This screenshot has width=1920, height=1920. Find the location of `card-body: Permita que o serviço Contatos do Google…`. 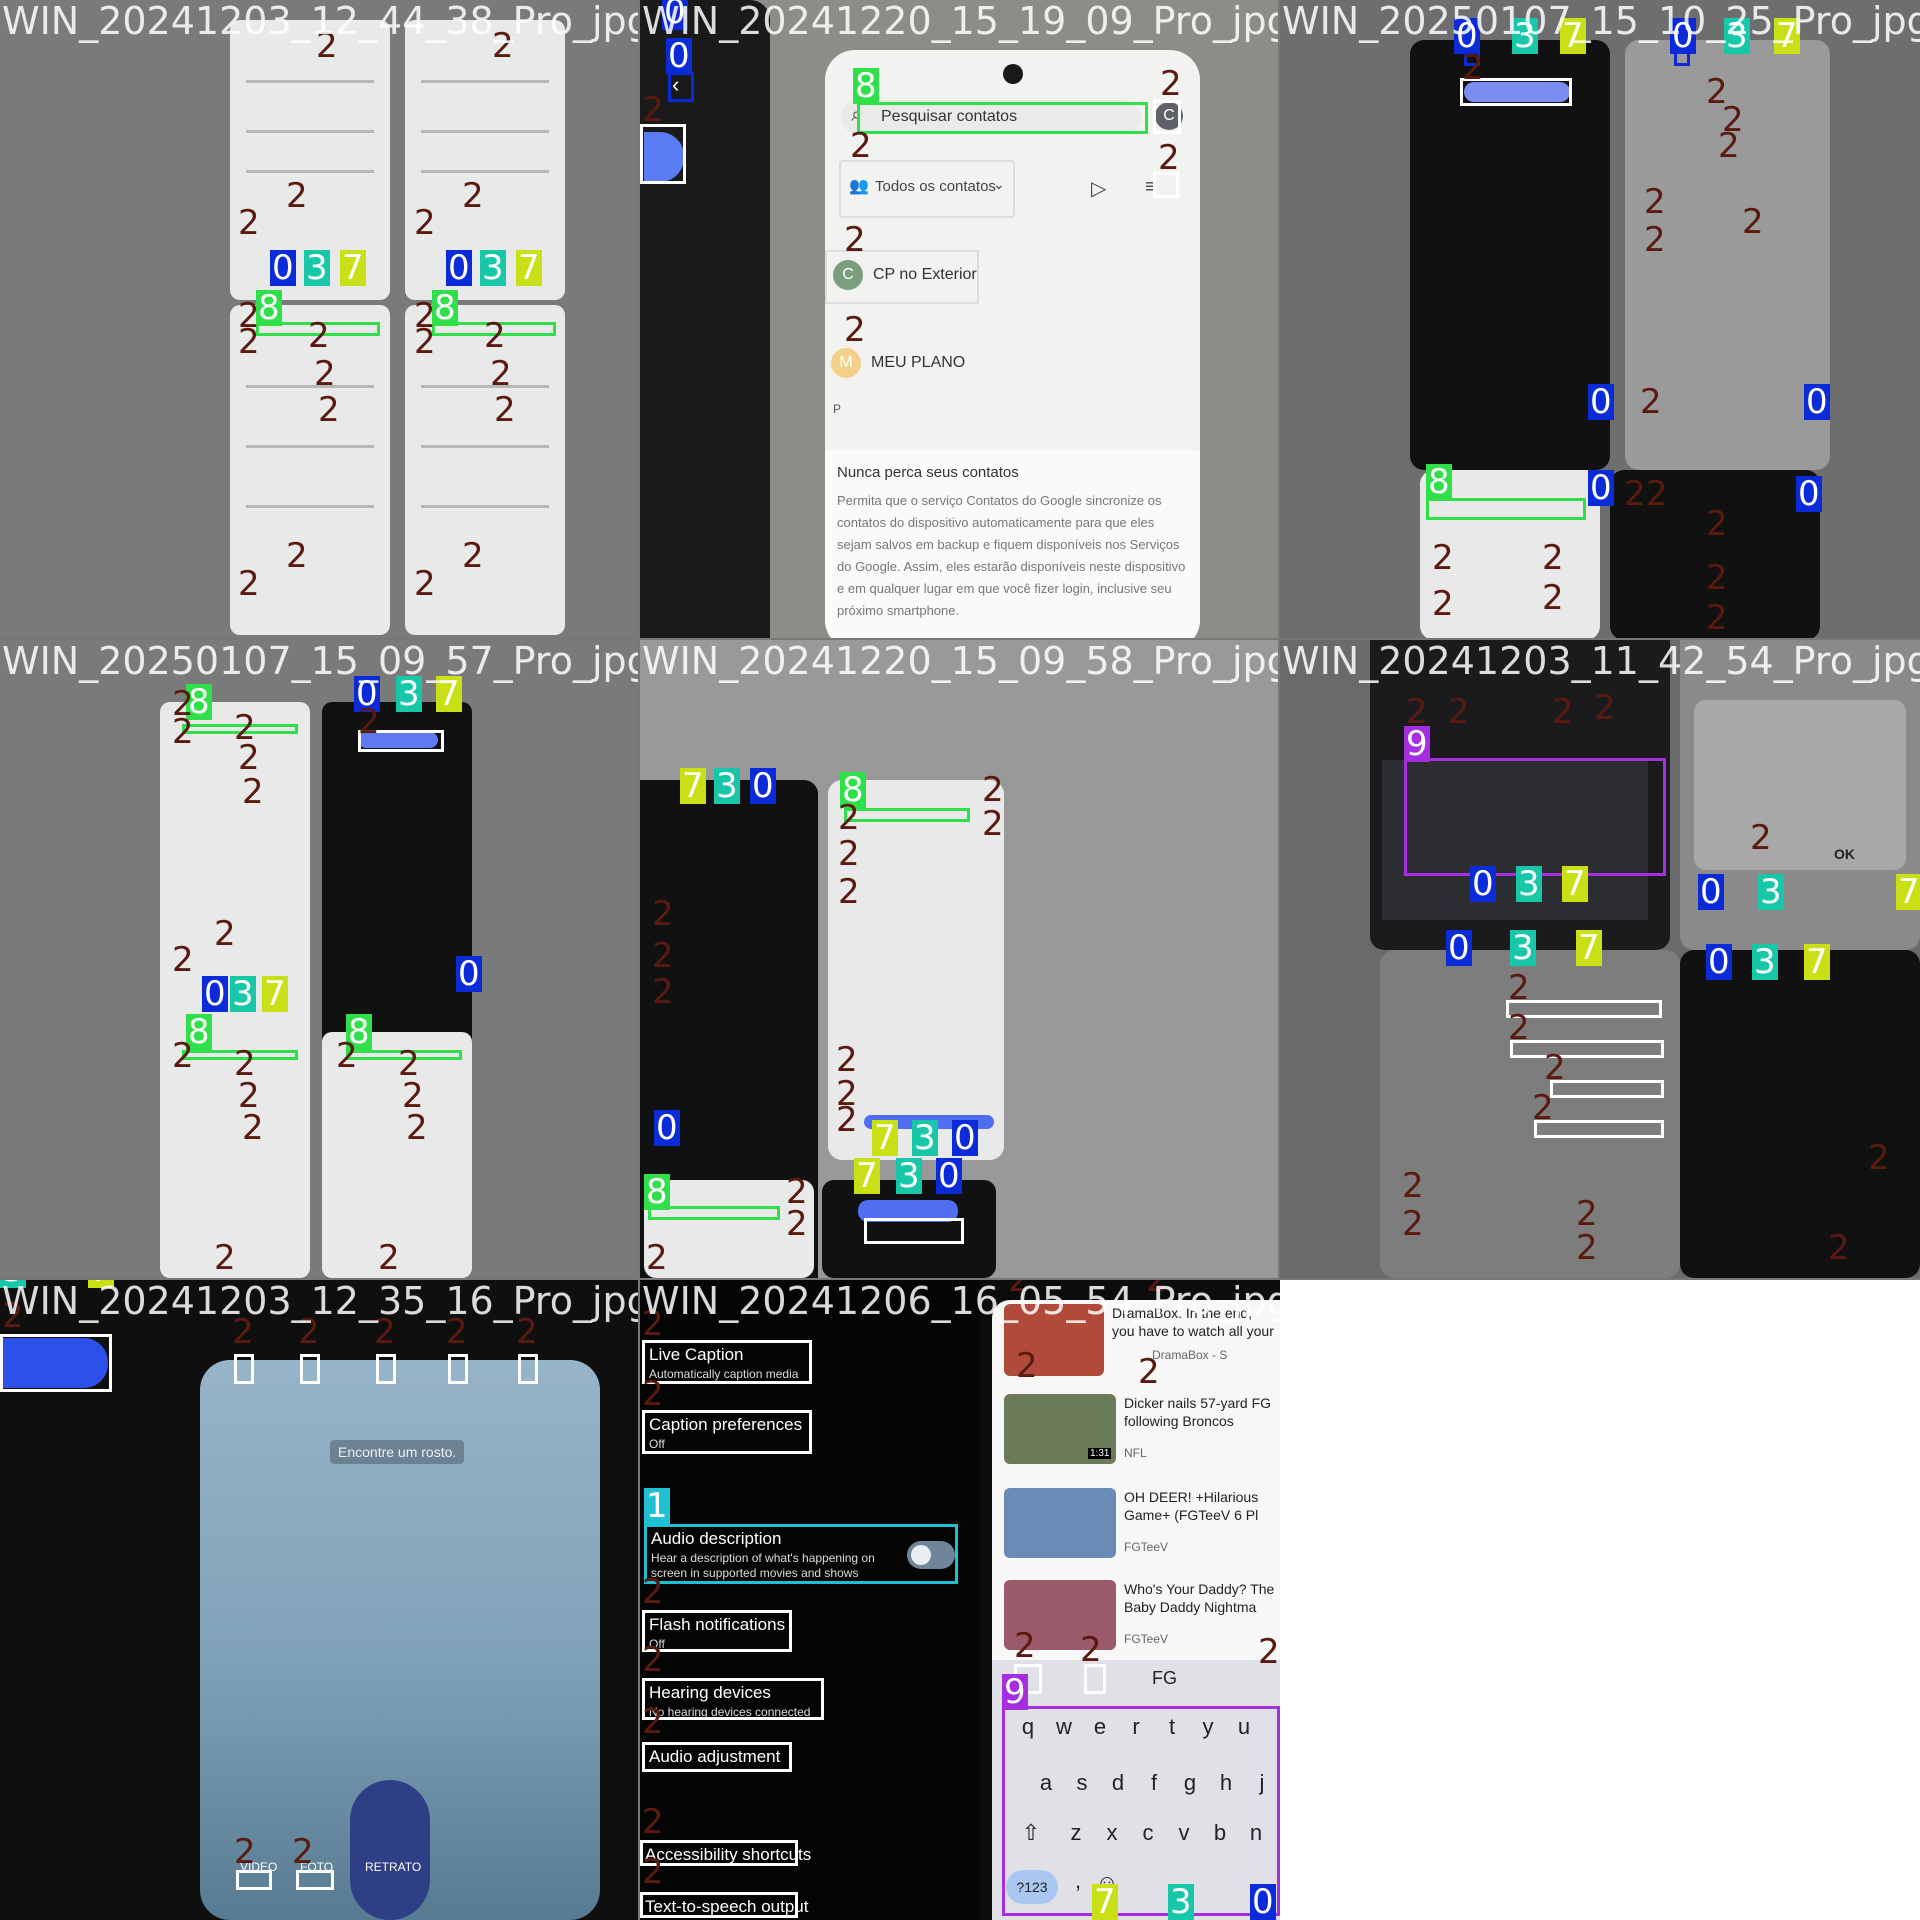

card-body: Permita que o serviço Contatos do Google… is located at coordinates (1011, 555).